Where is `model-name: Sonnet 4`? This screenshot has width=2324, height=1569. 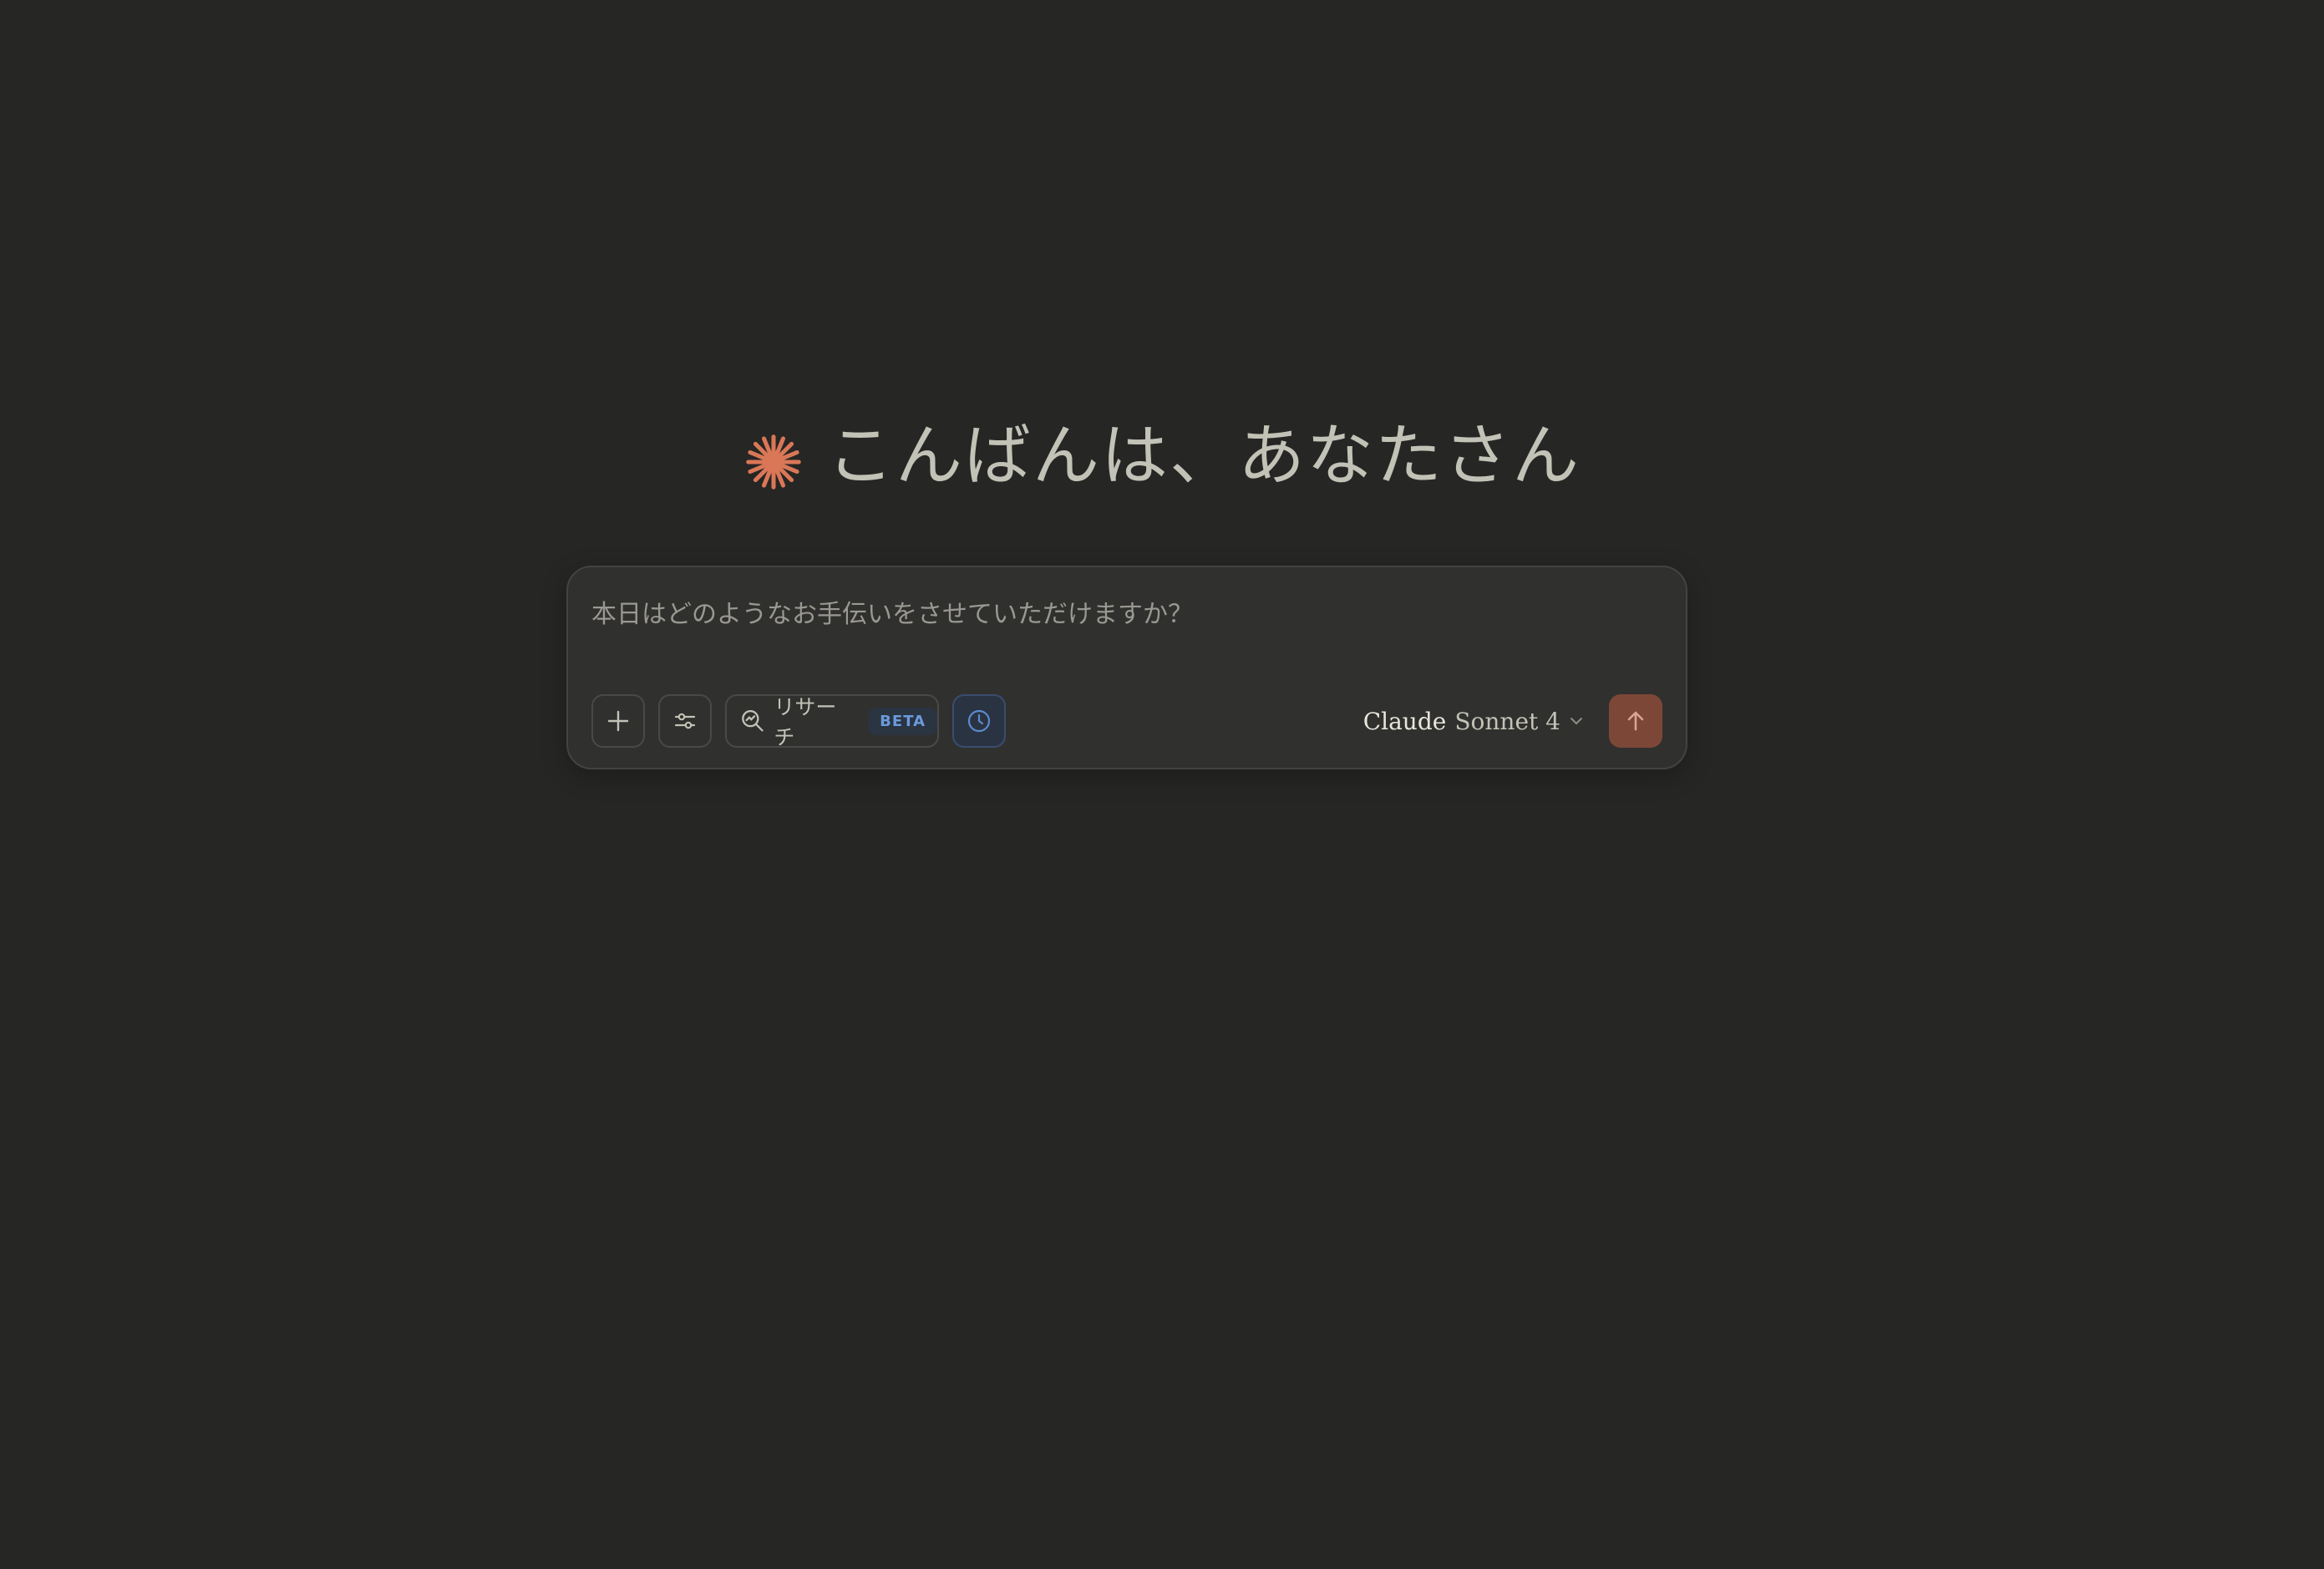
model-name: Sonnet 4 is located at coordinates (1507, 721).